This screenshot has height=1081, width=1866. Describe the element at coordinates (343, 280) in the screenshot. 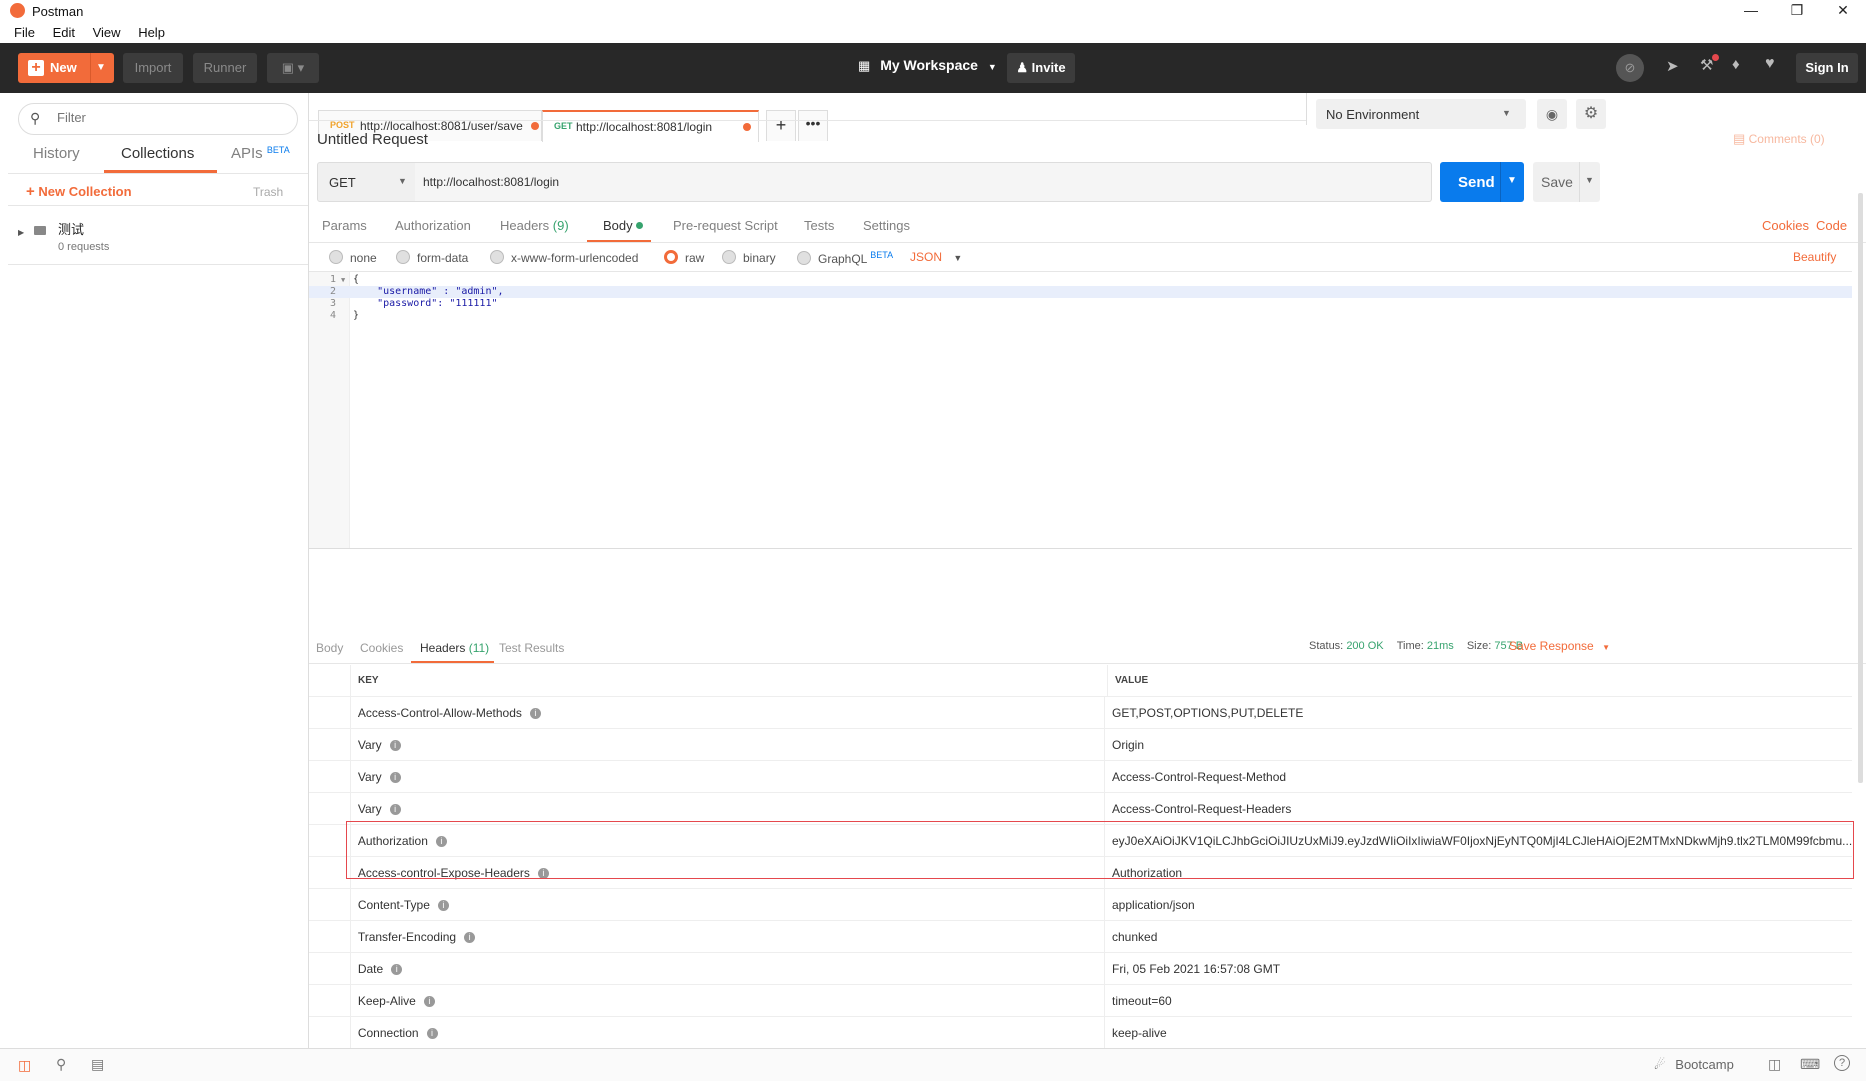

I see `fold-caret-icon: ▼` at that location.